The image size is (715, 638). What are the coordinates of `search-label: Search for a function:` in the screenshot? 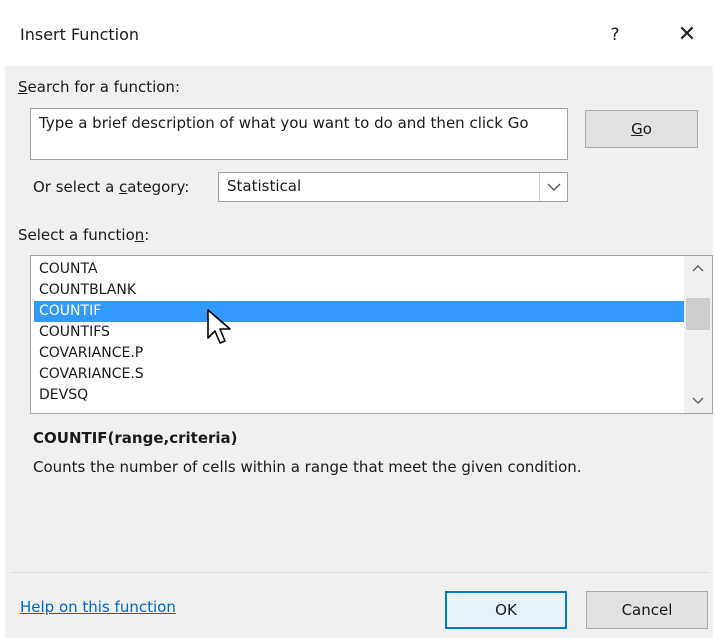 It's located at (99, 87).